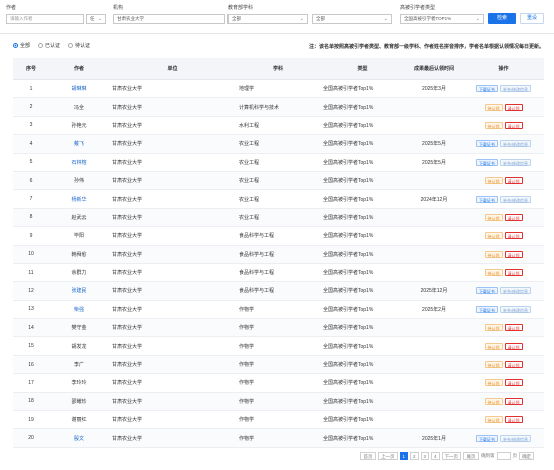  Describe the element at coordinates (414, 456) in the screenshot. I see `page-2-button: 2` at that location.